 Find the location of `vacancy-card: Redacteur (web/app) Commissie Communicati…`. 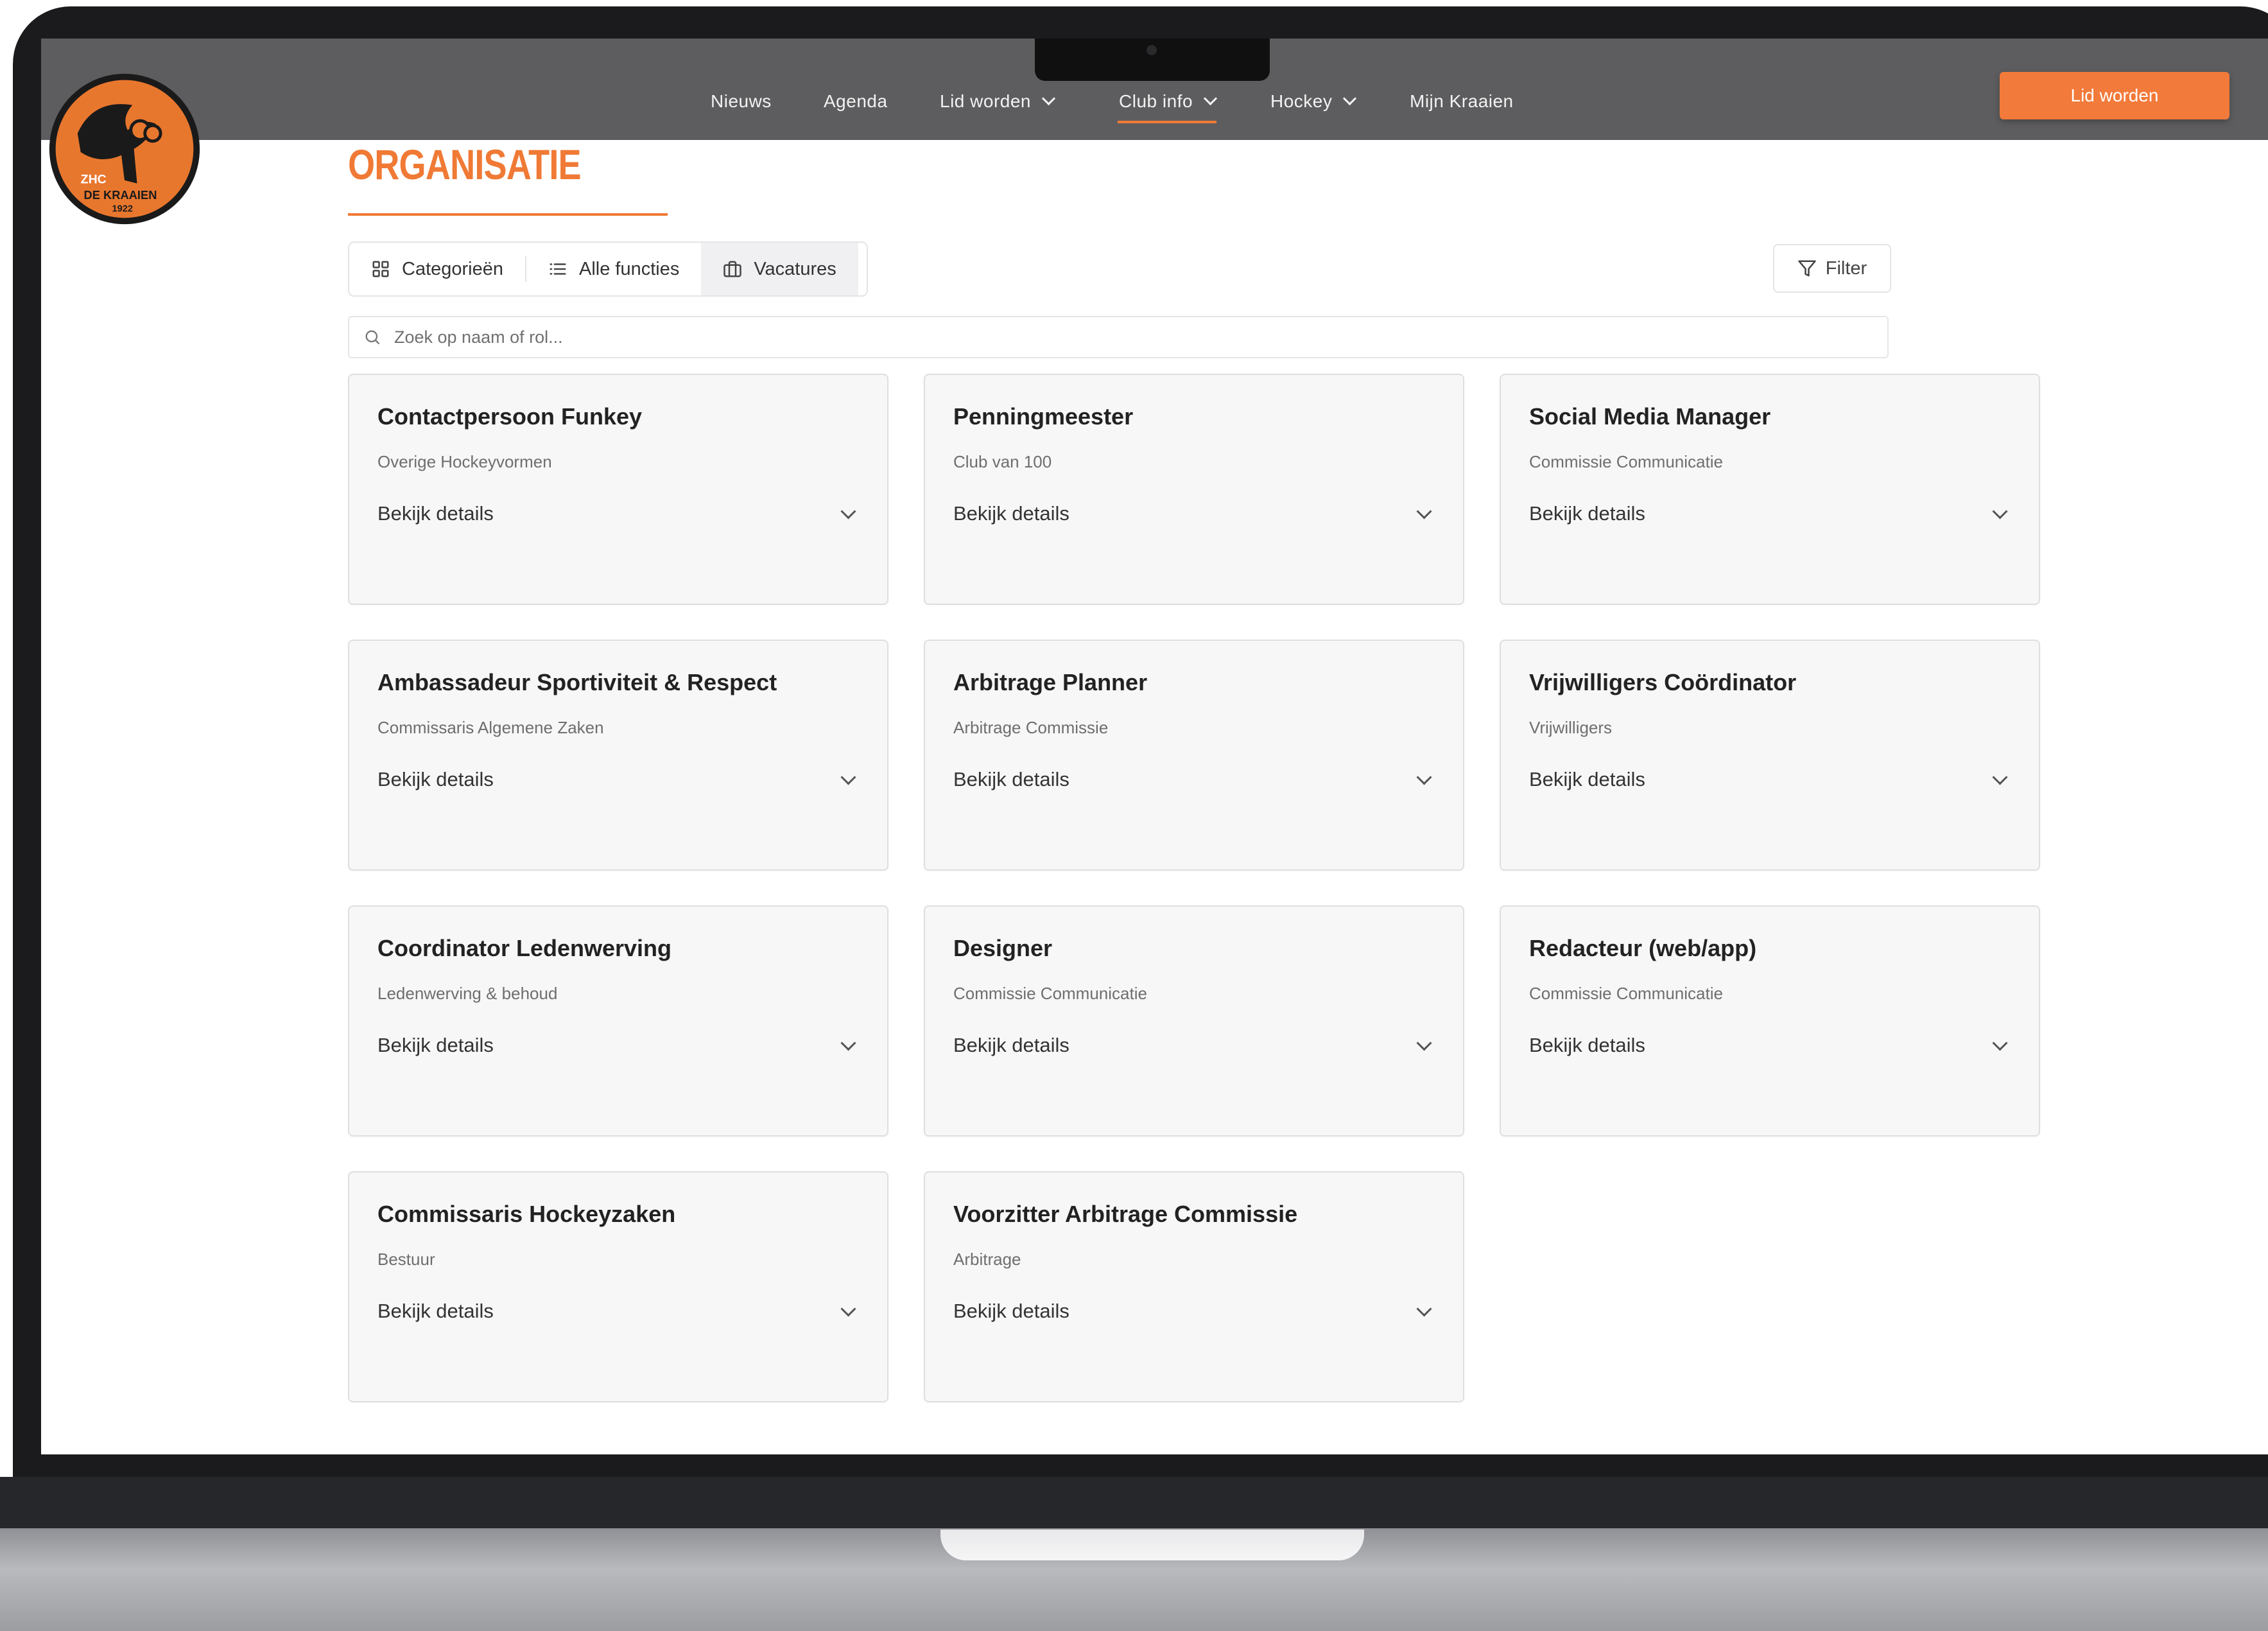

vacancy-card: Redacteur (web/app) Commissie Communicati… is located at coordinates (1770, 1021).